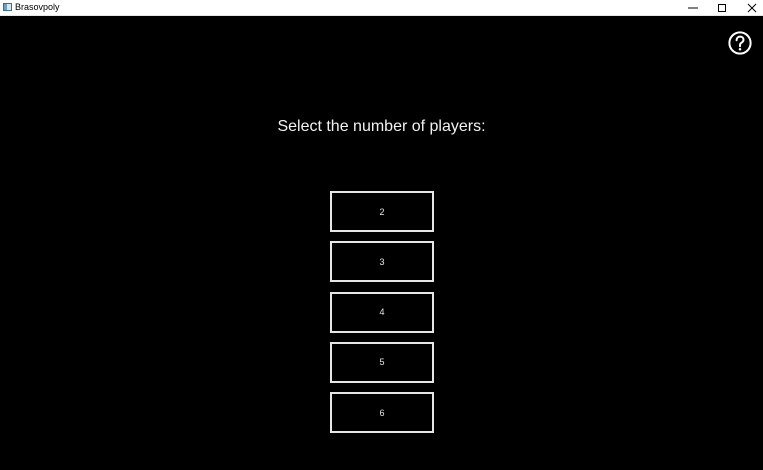 Image resolution: width=763 pixels, height=470 pixels. I want to click on title-bar: Brasovpoly, so click(381, 8).